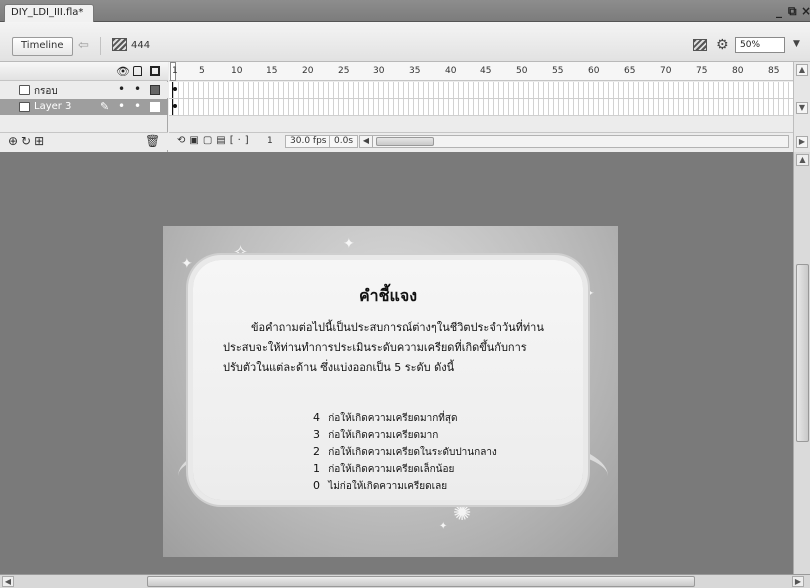 The width and height of the screenshot is (810, 588). I want to click on trash-icon: 🗑, so click(152, 141).